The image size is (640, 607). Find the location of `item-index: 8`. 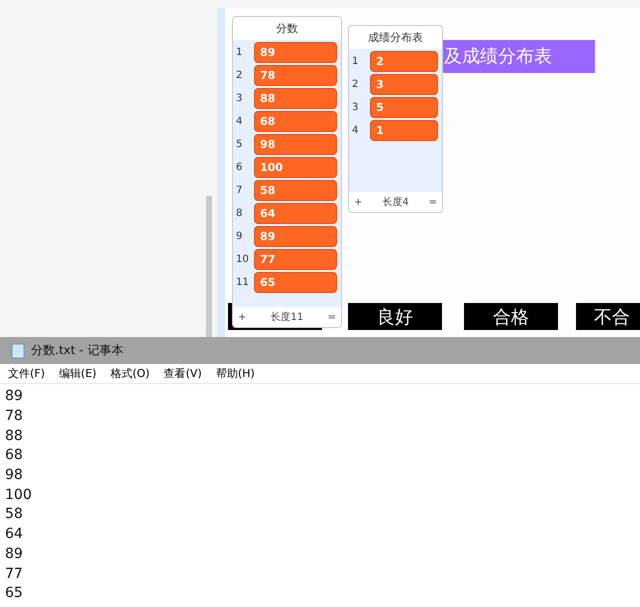

item-index: 8 is located at coordinates (240, 213).